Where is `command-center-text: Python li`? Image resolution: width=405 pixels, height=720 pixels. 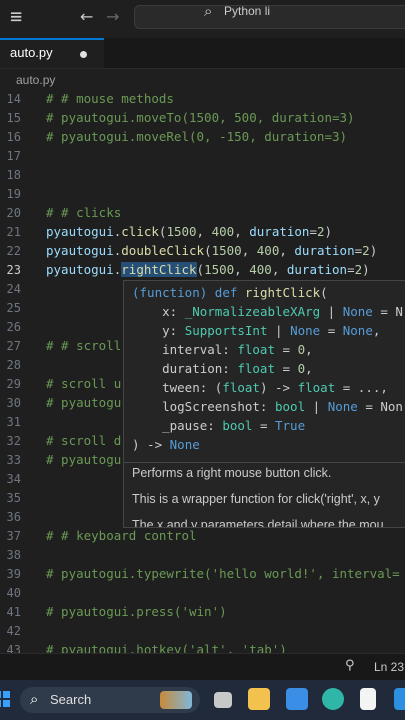
command-center-text: Python li is located at coordinates (247, 11).